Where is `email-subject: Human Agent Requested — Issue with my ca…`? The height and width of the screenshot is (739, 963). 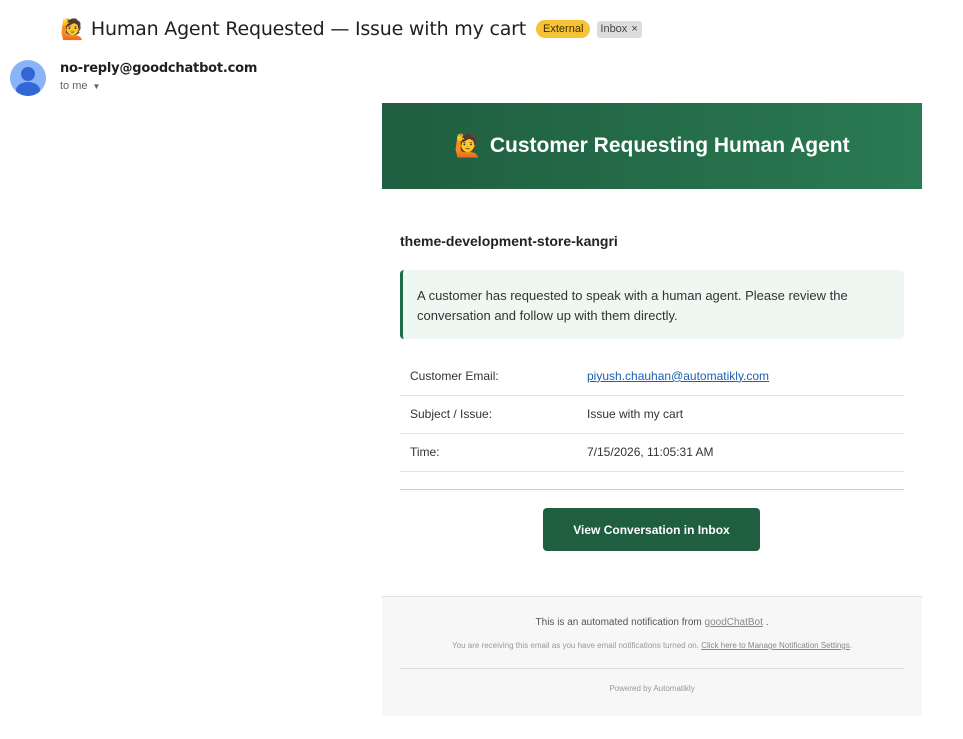
email-subject: Human Agent Requested — Issue with my ca… is located at coordinates (308, 29).